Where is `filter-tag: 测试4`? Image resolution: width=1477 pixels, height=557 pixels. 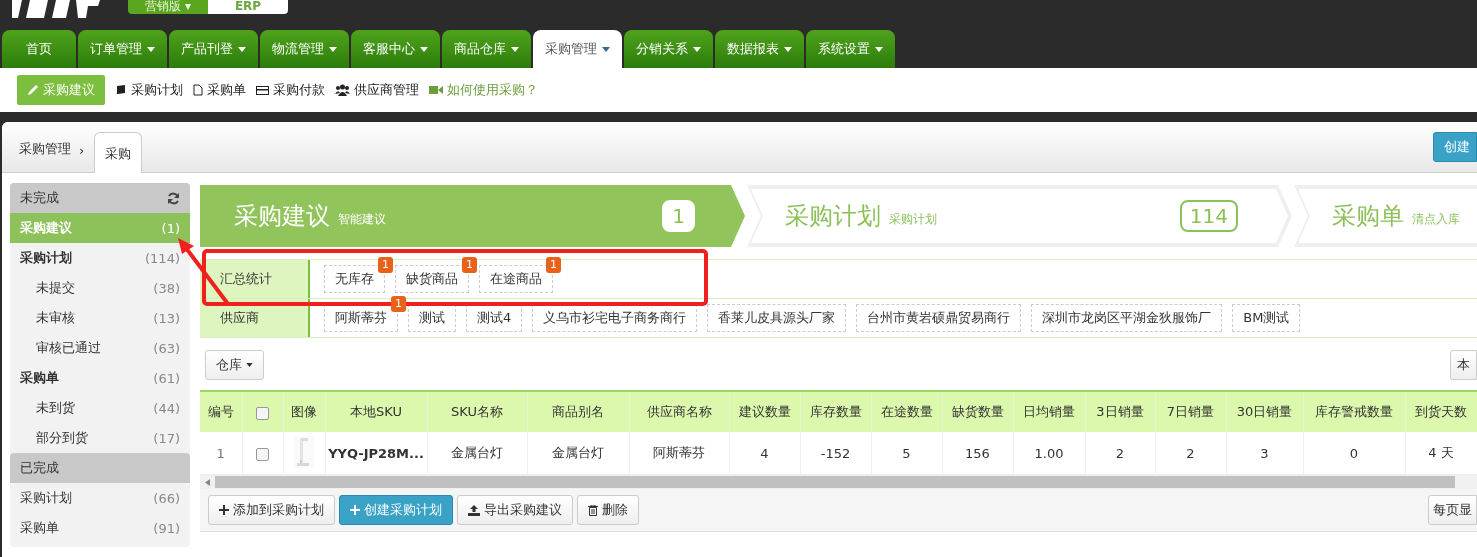
filter-tag: 测试4 is located at coordinates (494, 318).